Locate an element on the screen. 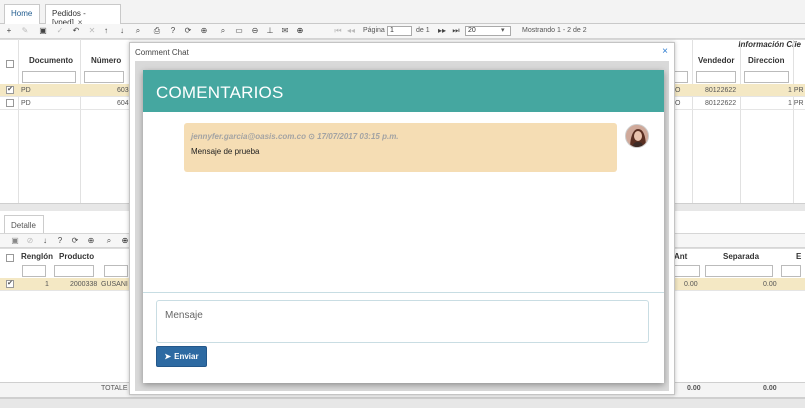  avatar-image is located at coordinates (637, 136).